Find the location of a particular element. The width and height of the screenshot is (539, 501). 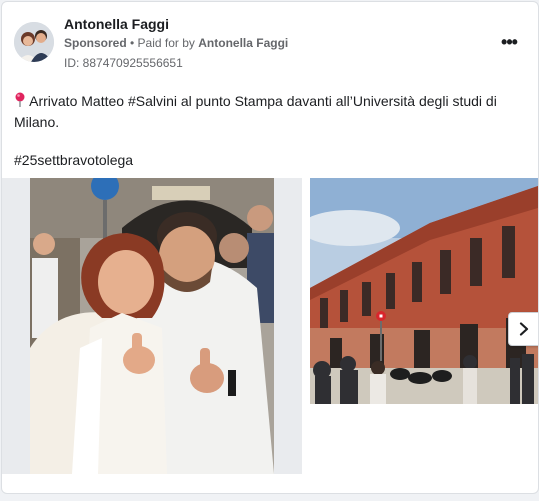

carousel-next-button is located at coordinates (523, 329).